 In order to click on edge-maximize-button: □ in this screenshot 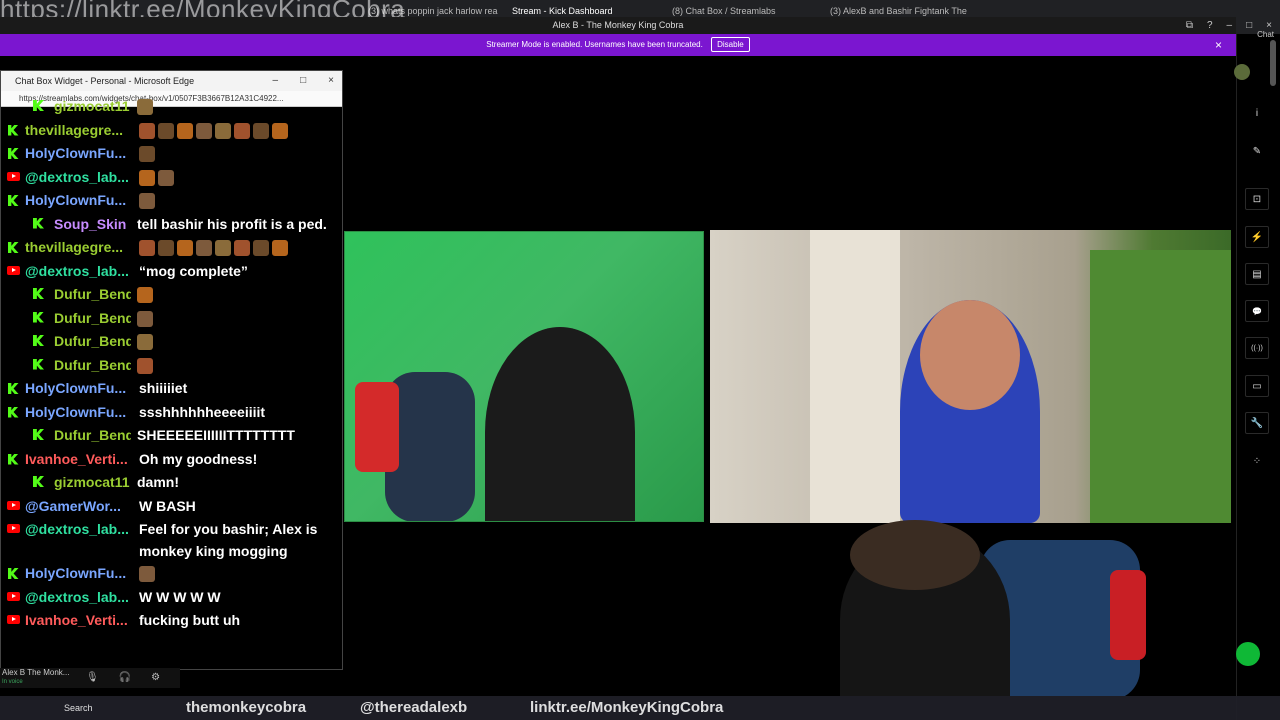, I will do `click(303, 81)`.